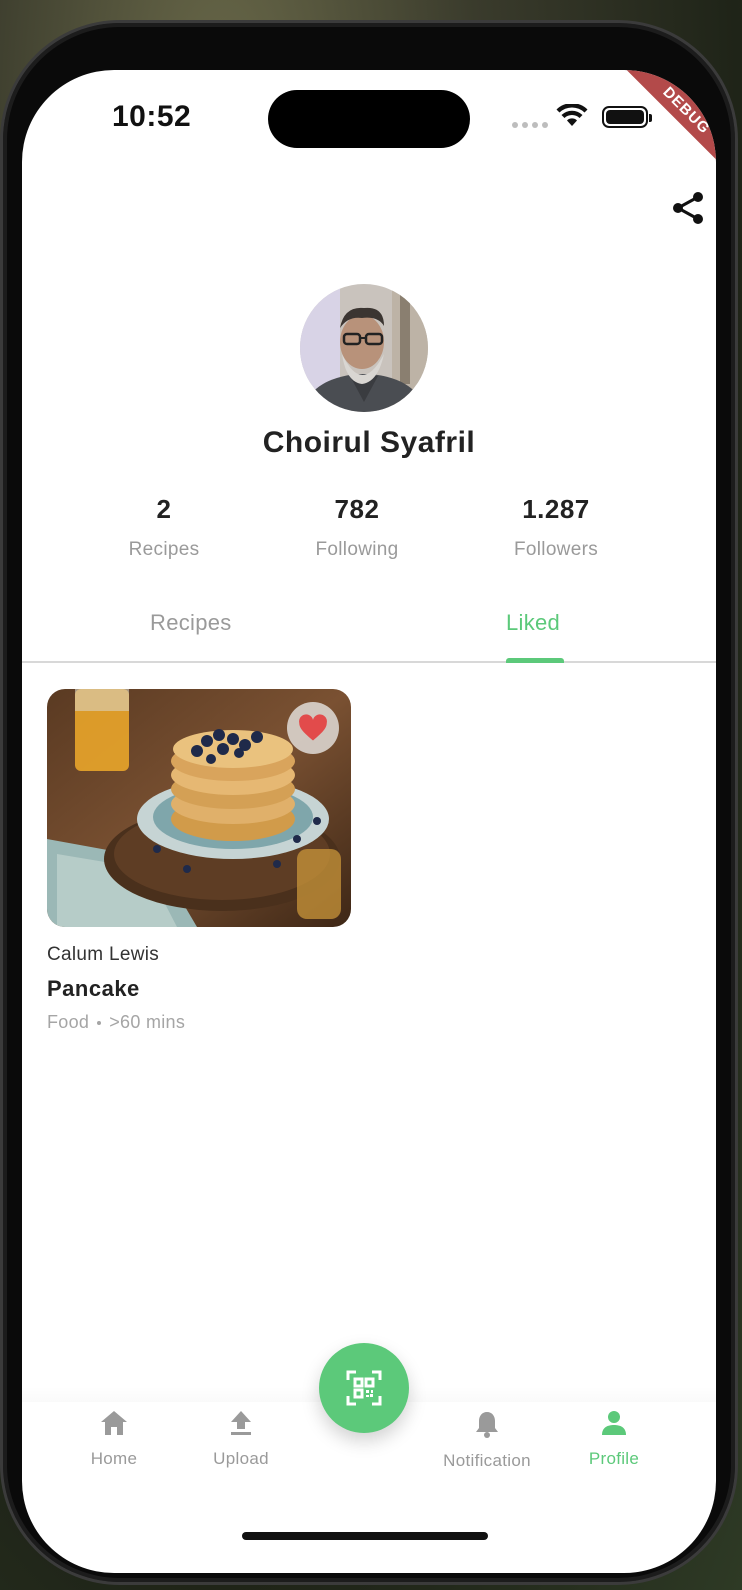 The image size is (742, 1590). I want to click on nav-notification-label: Notification, so click(487, 1460).